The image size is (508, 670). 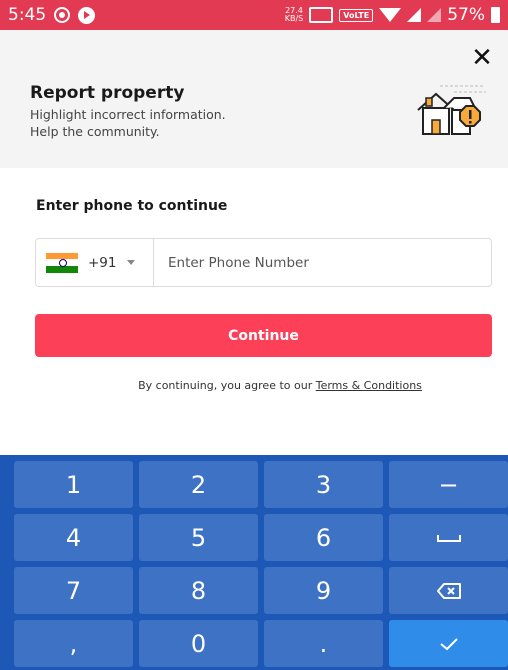 I want to click on status-time: 5:45, so click(x=27, y=15).